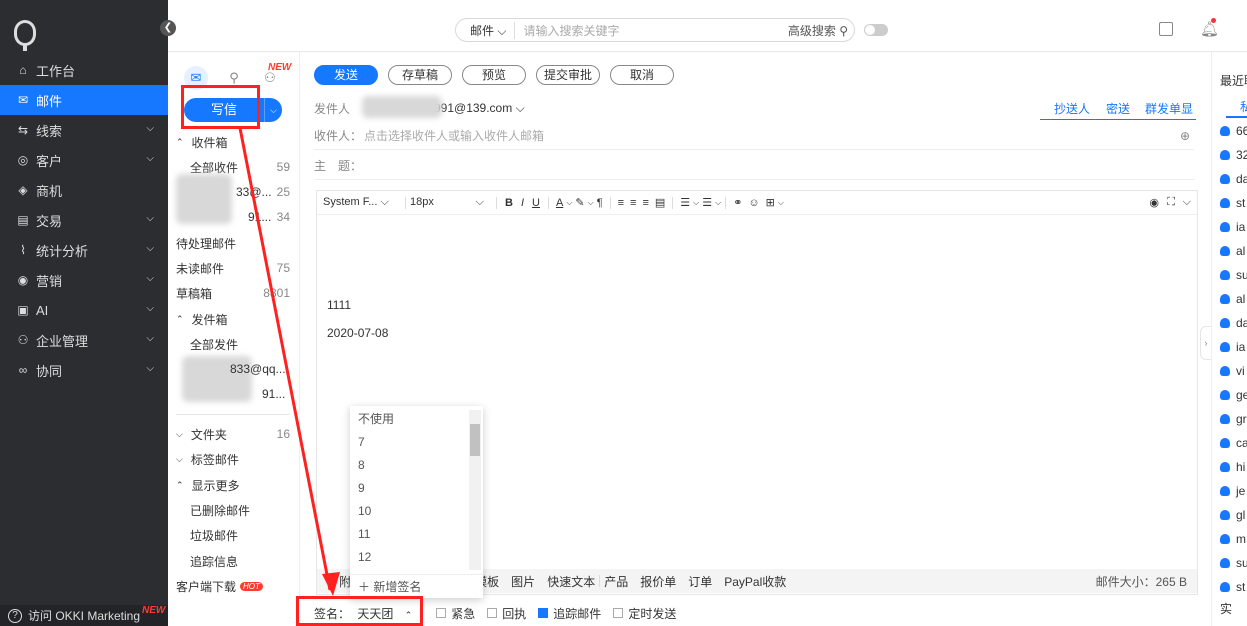 This screenshot has width=1247, height=626. Describe the element at coordinates (220, 107) in the screenshot. I see `annotation-box-compose` at that location.